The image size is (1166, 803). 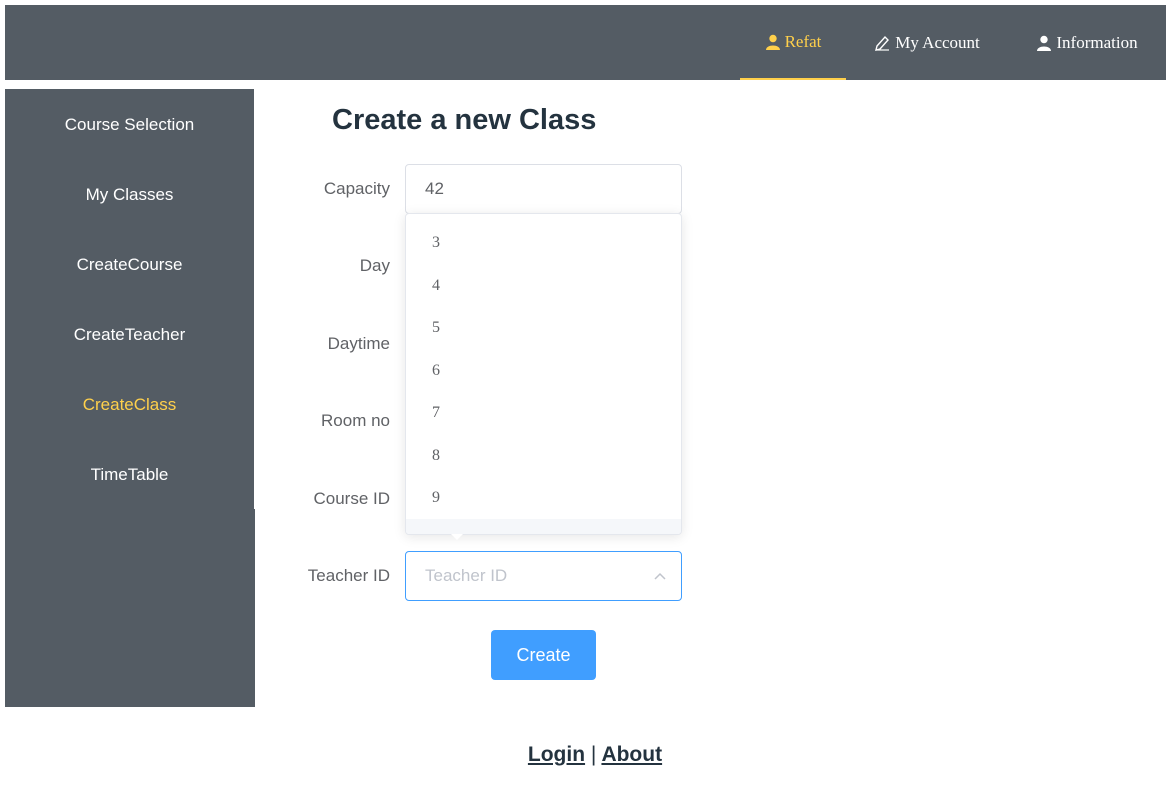 I want to click on chevron-up-icon, so click(x=660, y=576).